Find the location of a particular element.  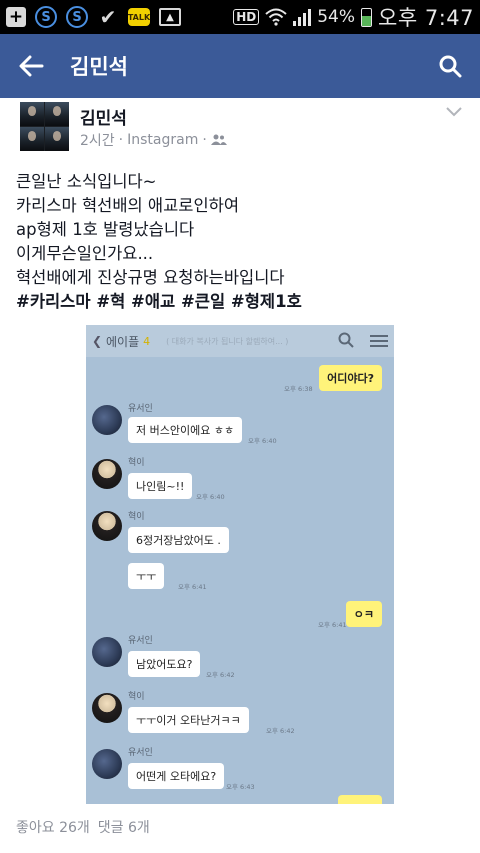

status-bar: + S S ✔ TALK ▲ HD 54% 오후 7:47 is located at coordinates (240, 17).